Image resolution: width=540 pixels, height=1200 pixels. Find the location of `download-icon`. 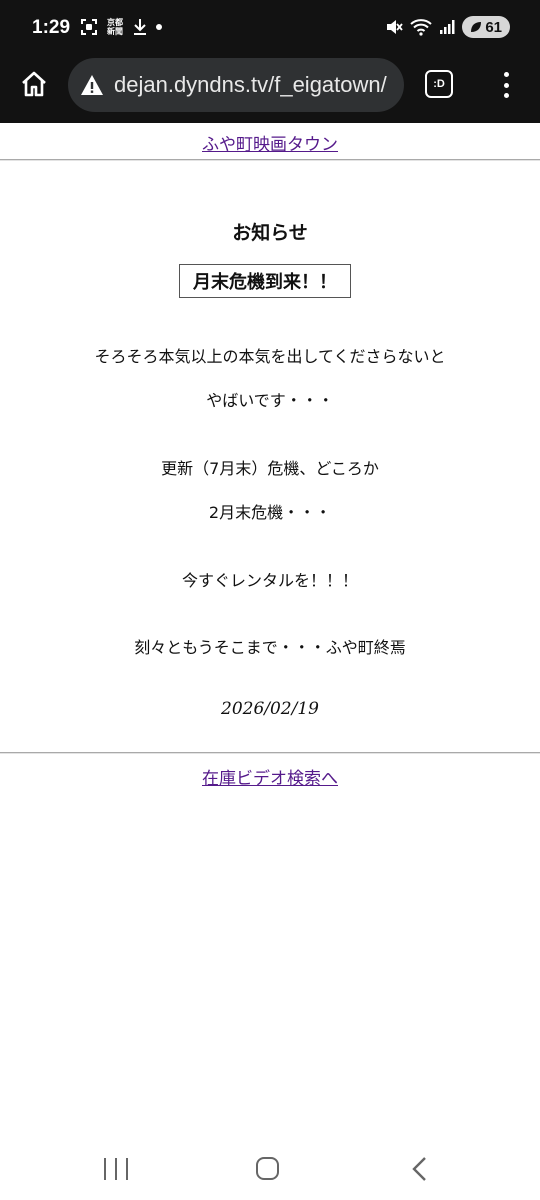

download-icon is located at coordinates (140, 27).